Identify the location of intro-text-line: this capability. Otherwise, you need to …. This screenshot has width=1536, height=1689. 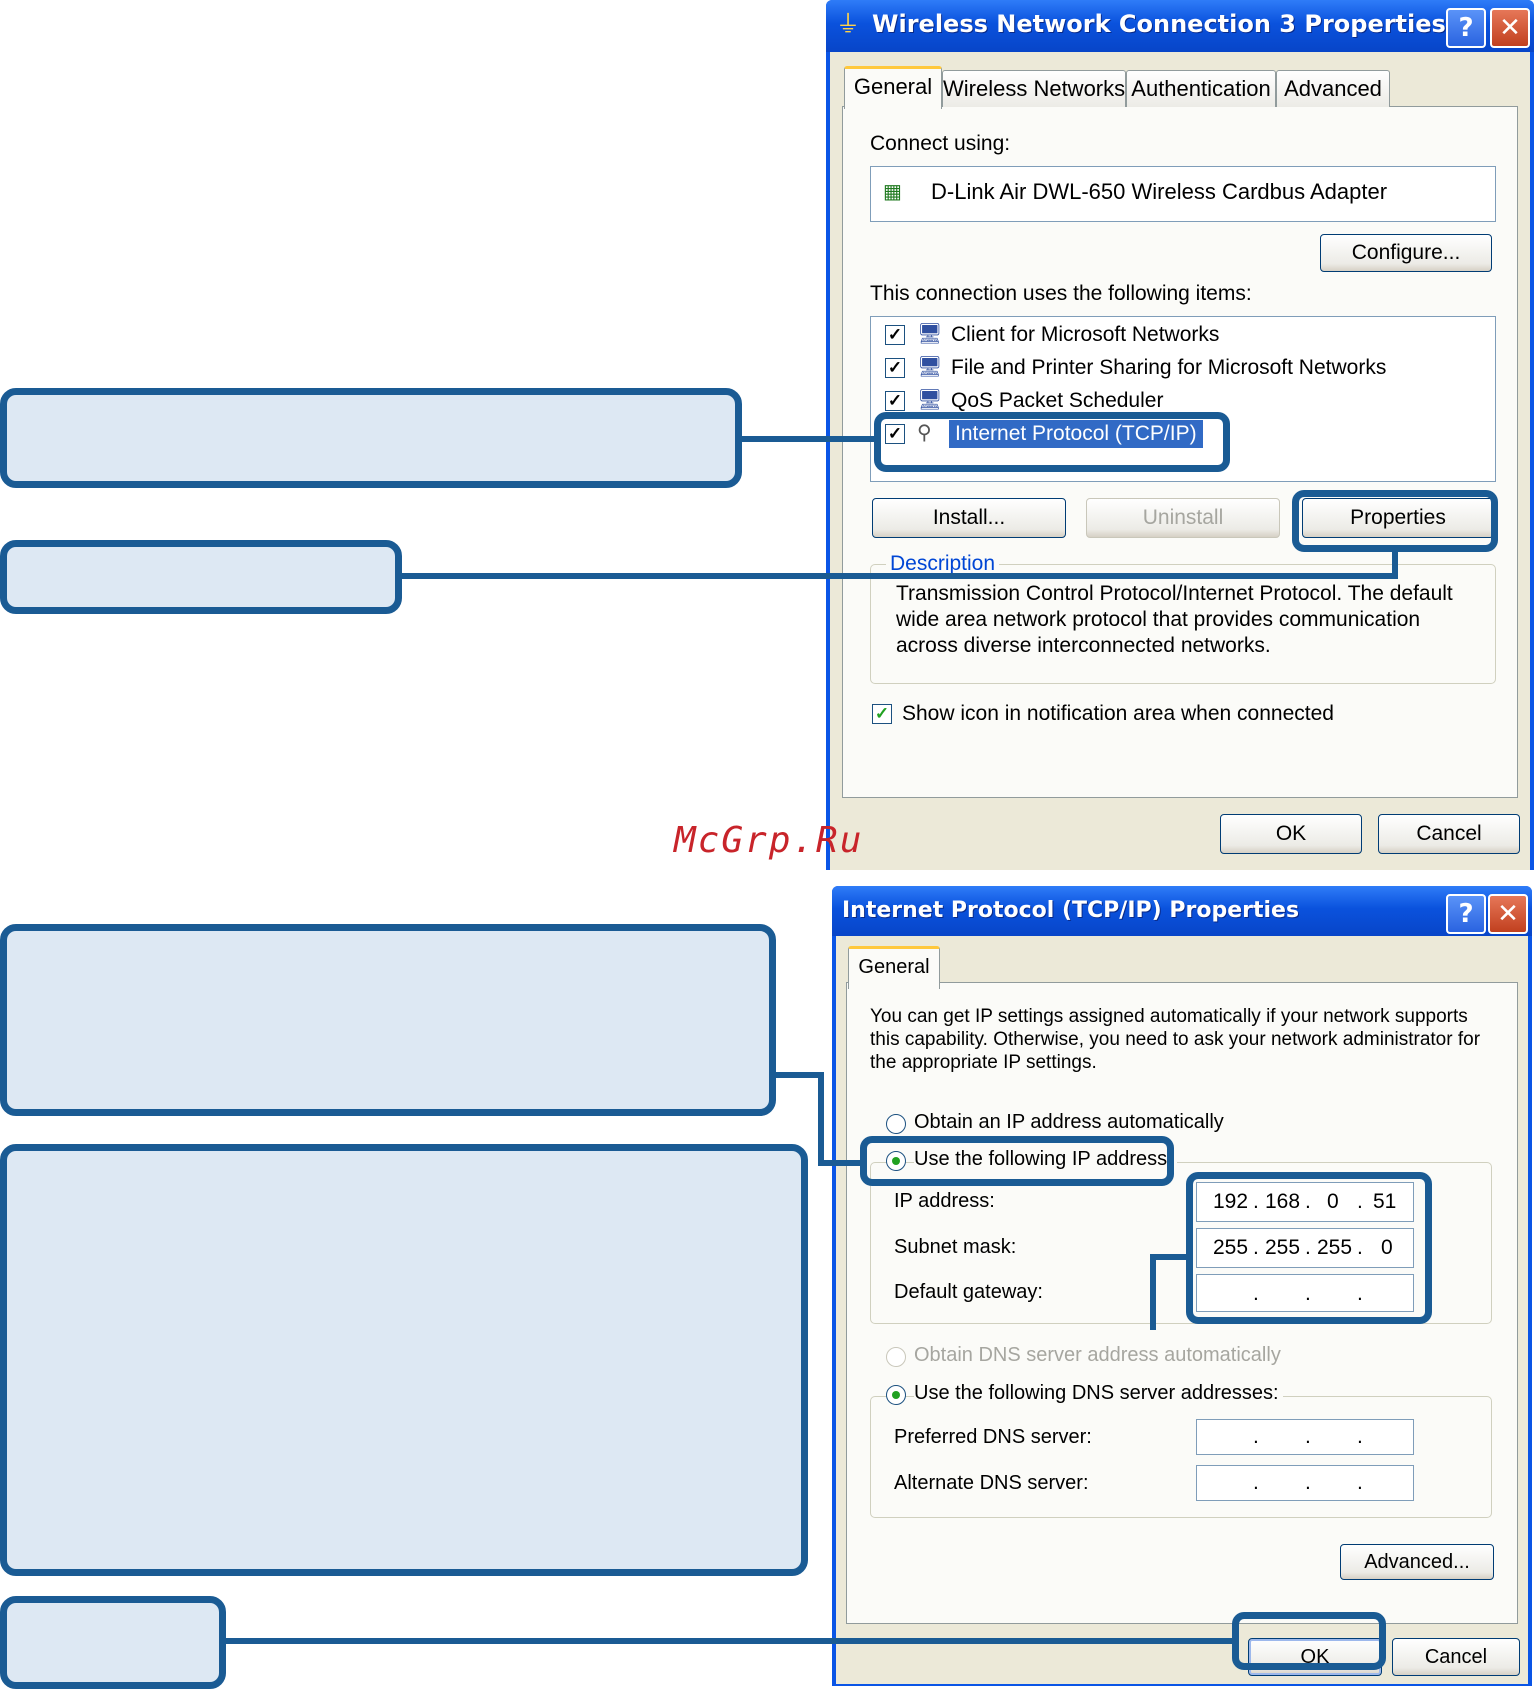
(1175, 1039).